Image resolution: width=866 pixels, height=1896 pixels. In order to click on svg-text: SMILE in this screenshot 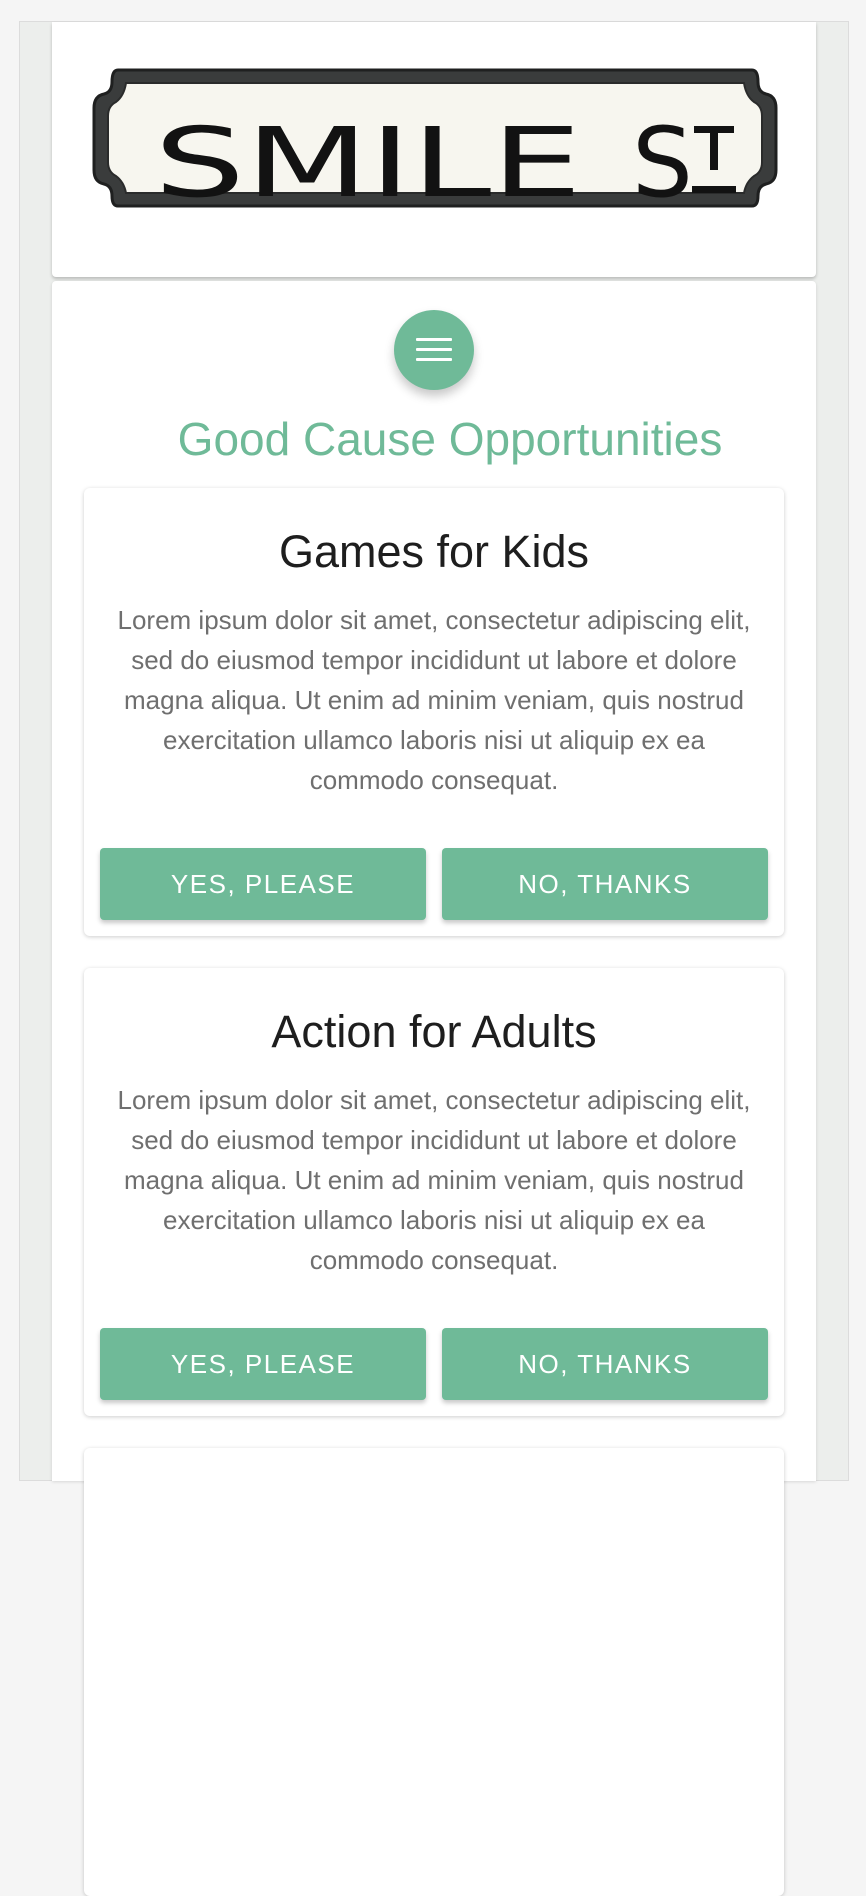, I will do `click(368, 158)`.